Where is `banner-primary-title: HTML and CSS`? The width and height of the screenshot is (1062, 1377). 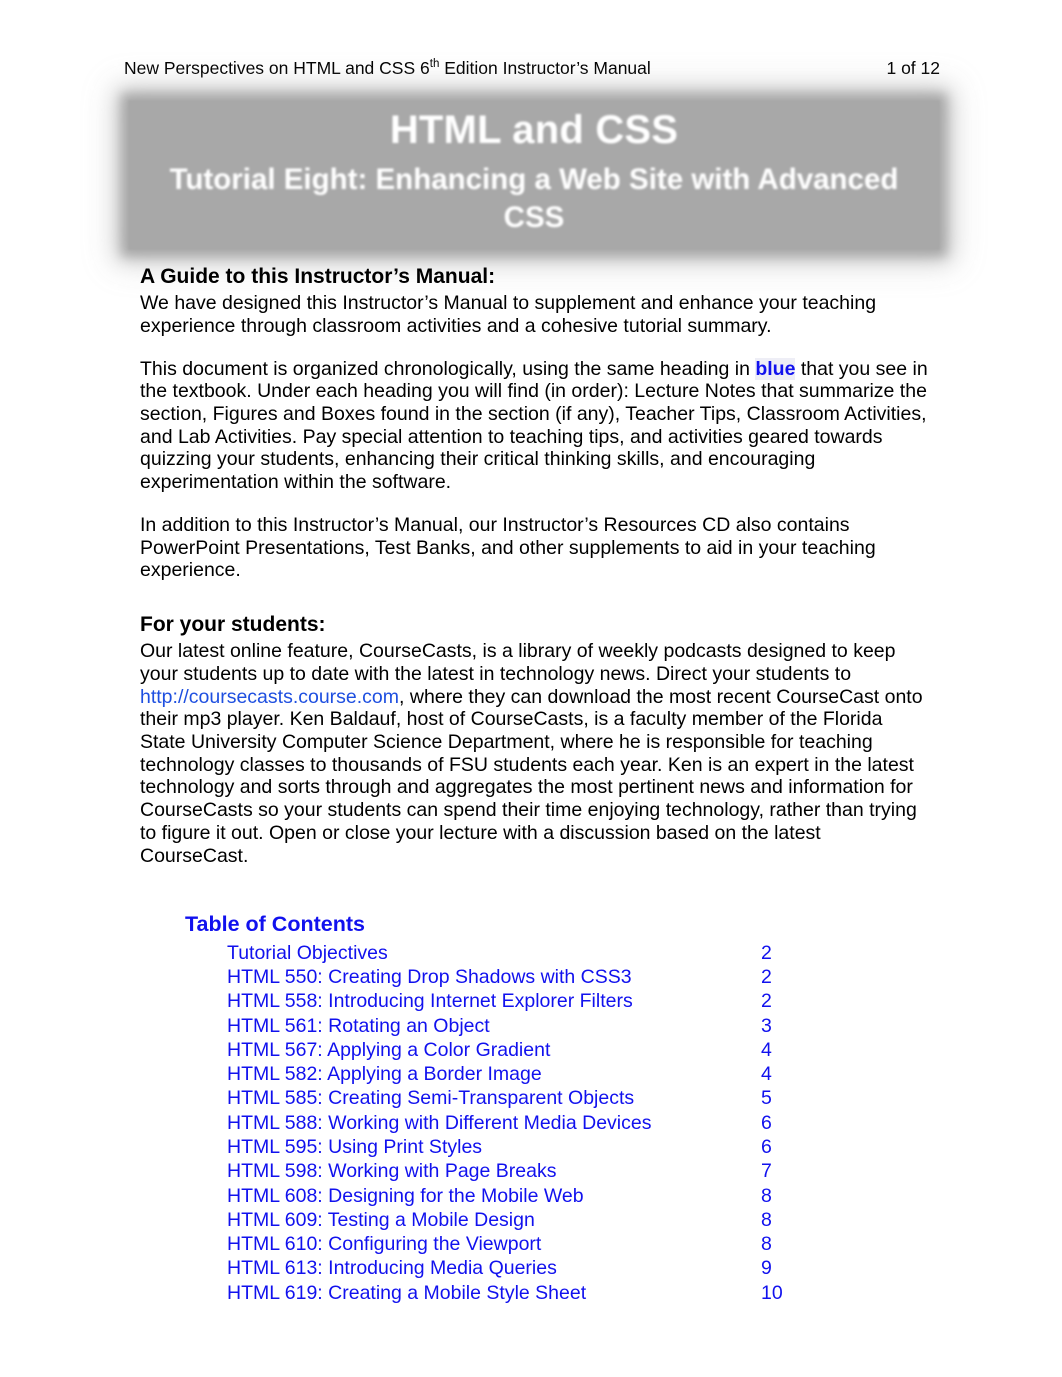
banner-primary-title: HTML and CSS is located at coordinates (534, 130).